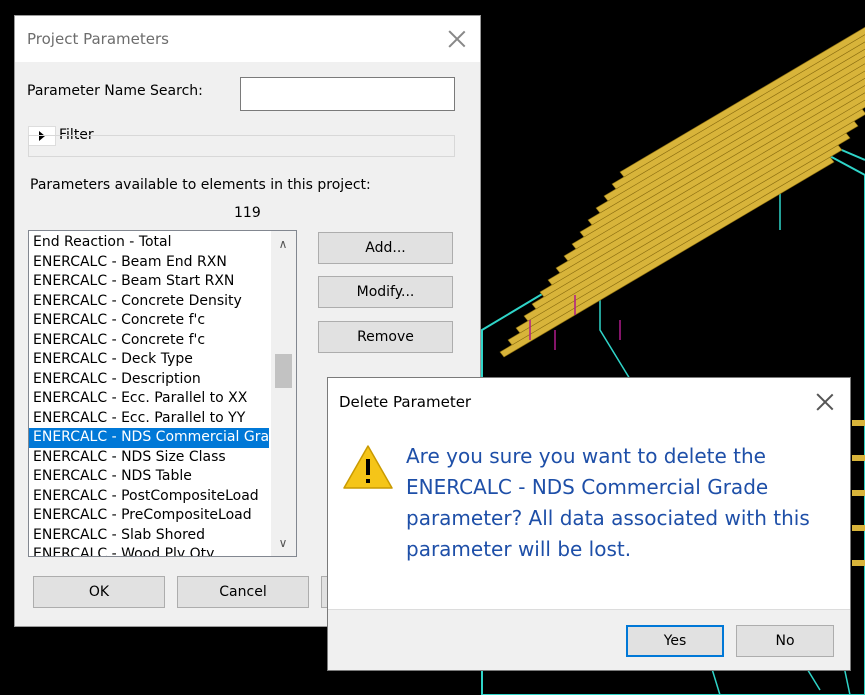  Describe the element at coordinates (149, 458) in the screenshot. I see `parameter-list-item: ENERCALC - NDS Size Class` at that location.